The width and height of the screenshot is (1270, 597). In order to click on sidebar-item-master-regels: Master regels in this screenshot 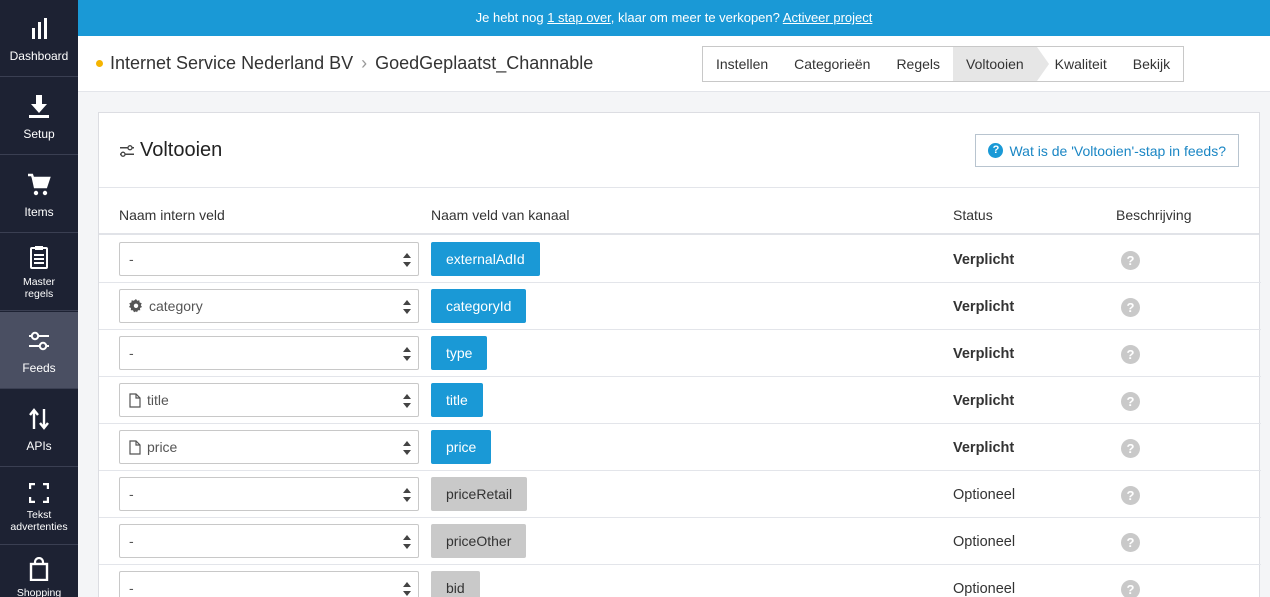, I will do `click(39, 272)`.